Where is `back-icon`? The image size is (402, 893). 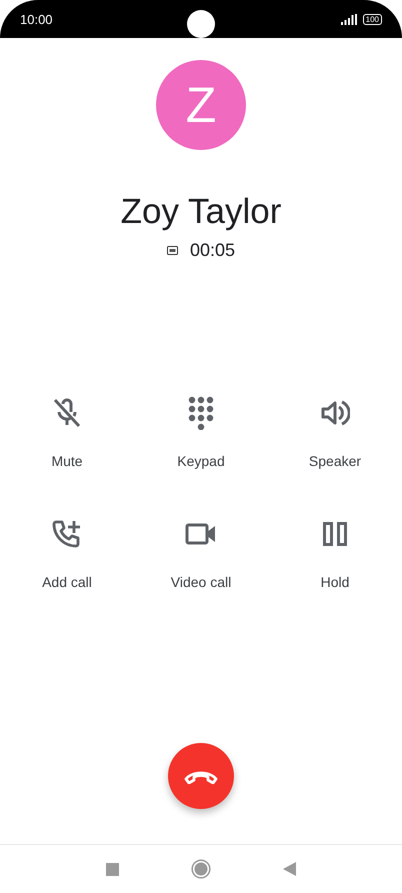 back-icon is located at coordinates (289, 869).